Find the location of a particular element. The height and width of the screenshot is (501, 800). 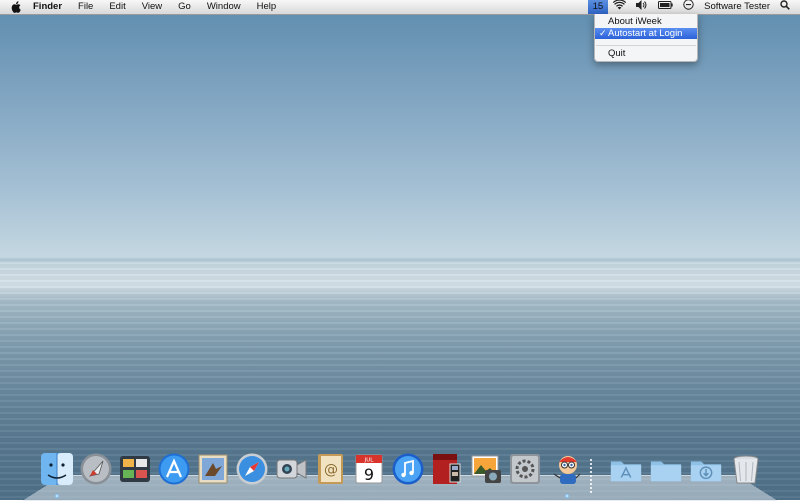

menu-item-autostart-at-login: ✓ Autostart at Login is located at coordinates (646, 33).